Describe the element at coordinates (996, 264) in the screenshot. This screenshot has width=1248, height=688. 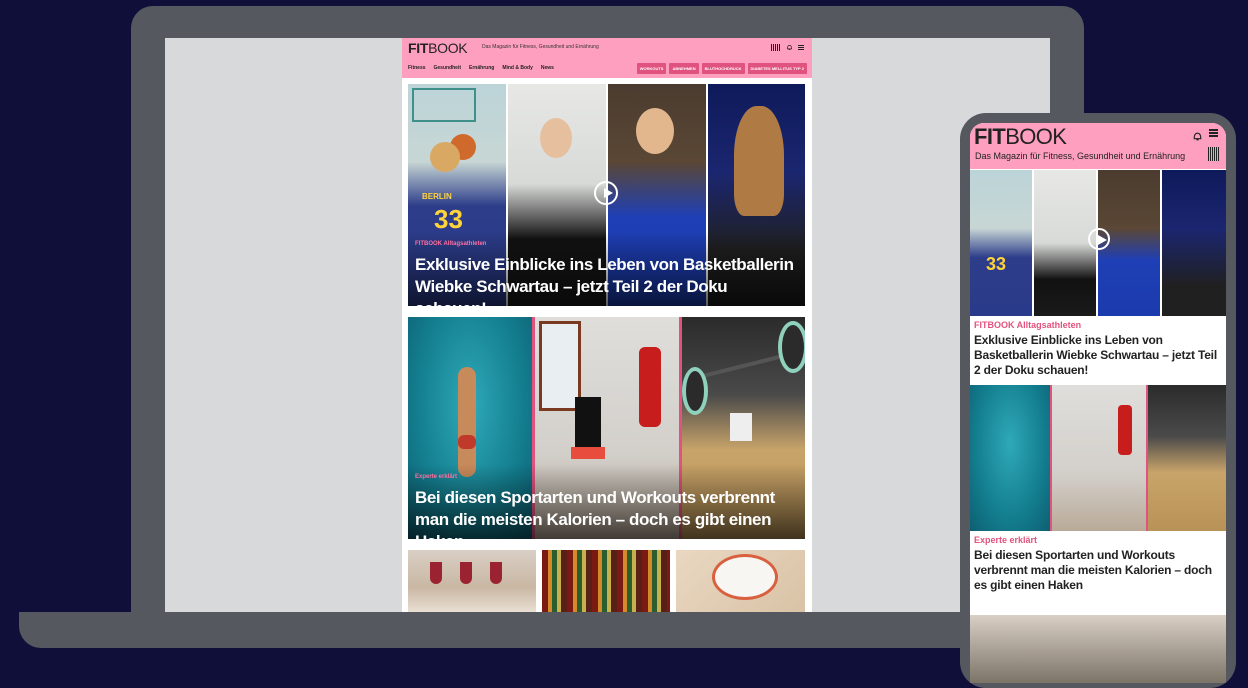
I see `jersey-number: 33` at that location.